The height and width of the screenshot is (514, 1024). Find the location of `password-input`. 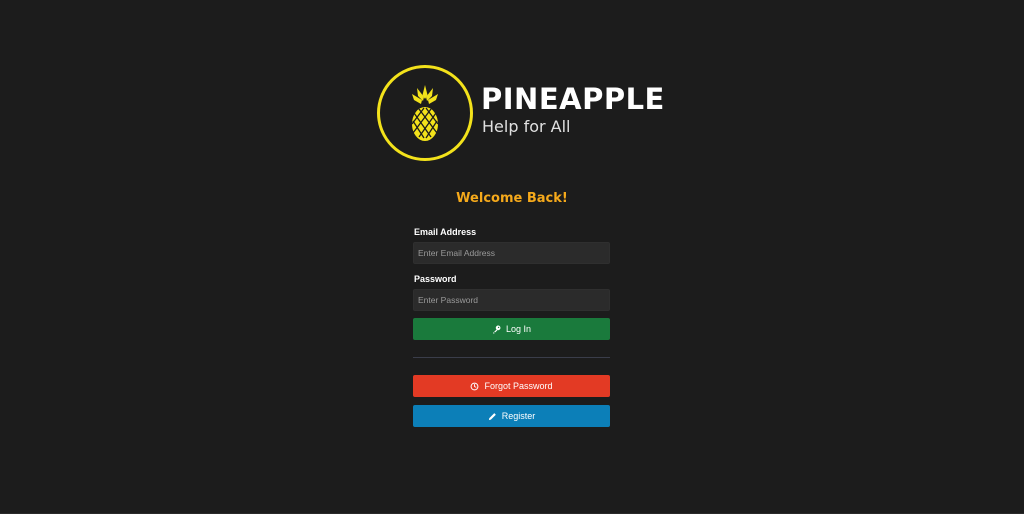

password-input is located at coordinates (511, 300).